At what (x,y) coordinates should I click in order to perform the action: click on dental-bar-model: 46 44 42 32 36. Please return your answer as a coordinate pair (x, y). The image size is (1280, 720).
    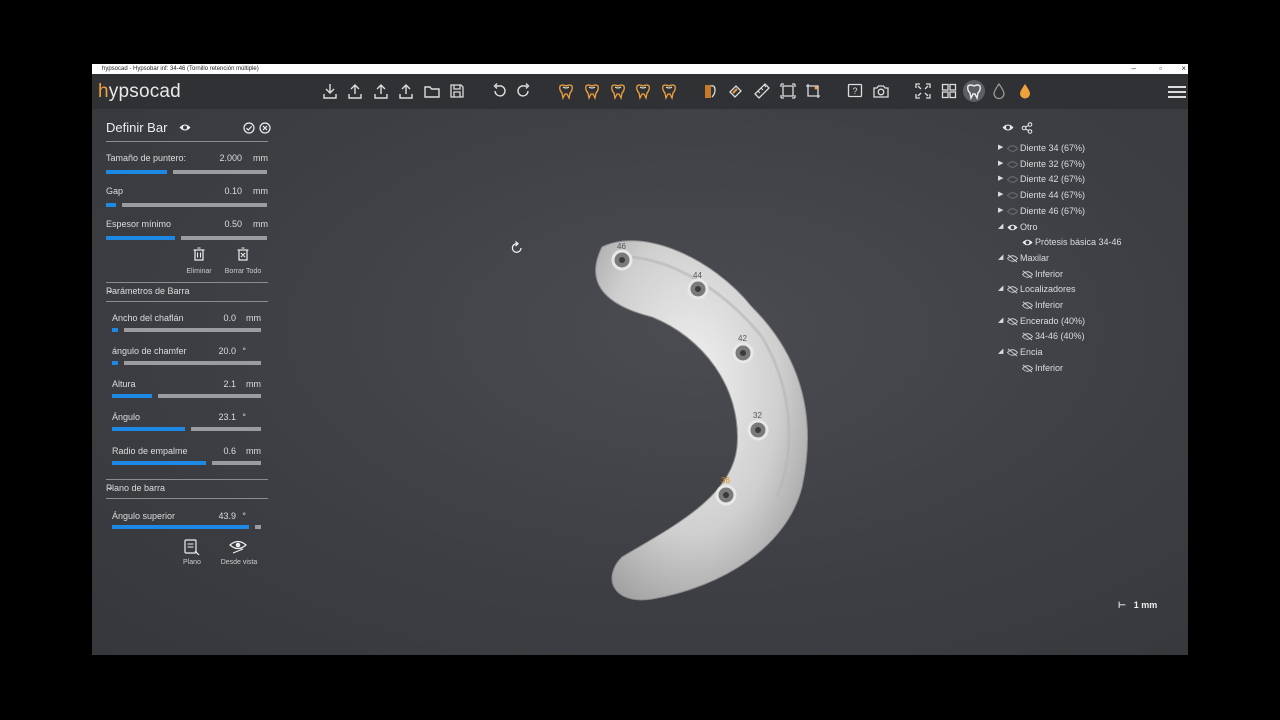
    Looking at the image, I should click on (702, 417).